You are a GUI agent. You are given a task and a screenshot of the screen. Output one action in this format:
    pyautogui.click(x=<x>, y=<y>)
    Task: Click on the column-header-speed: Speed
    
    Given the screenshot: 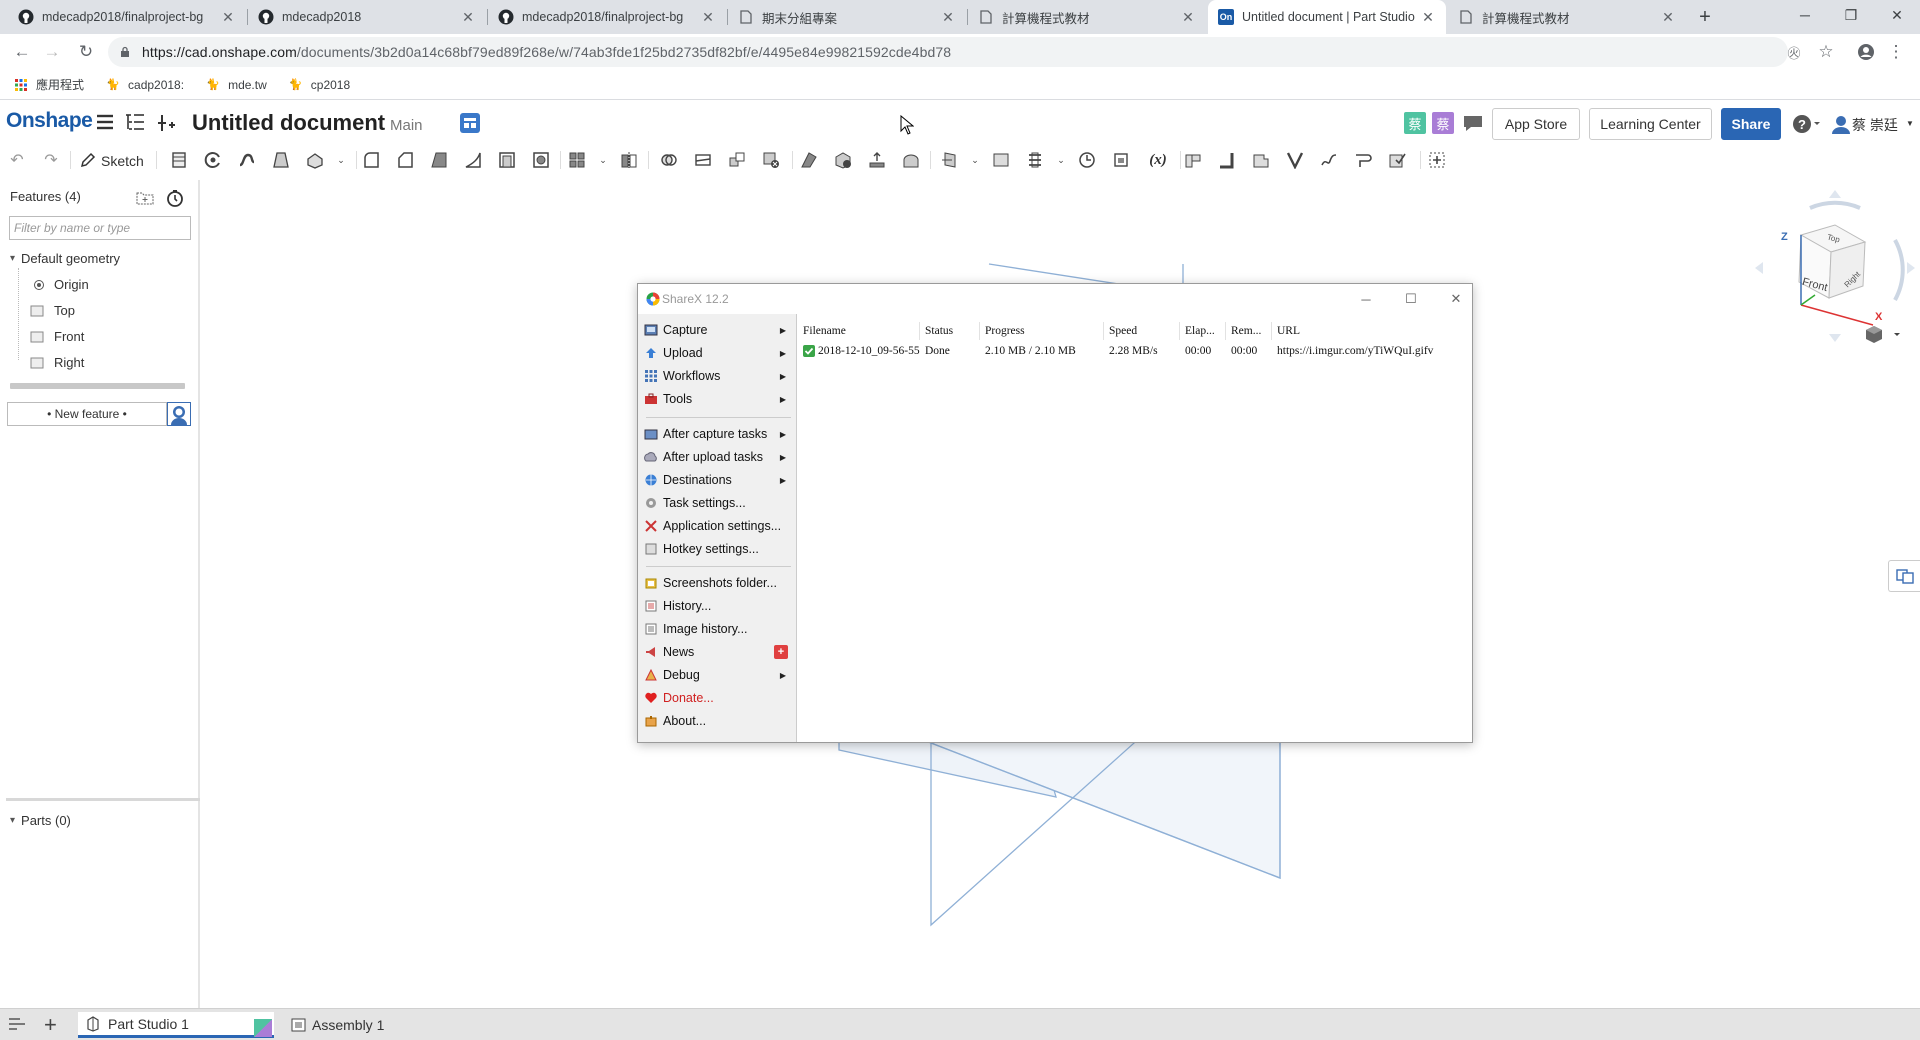 What is the action you would take?
    pyautogui.click(x=1142, y=331)
    